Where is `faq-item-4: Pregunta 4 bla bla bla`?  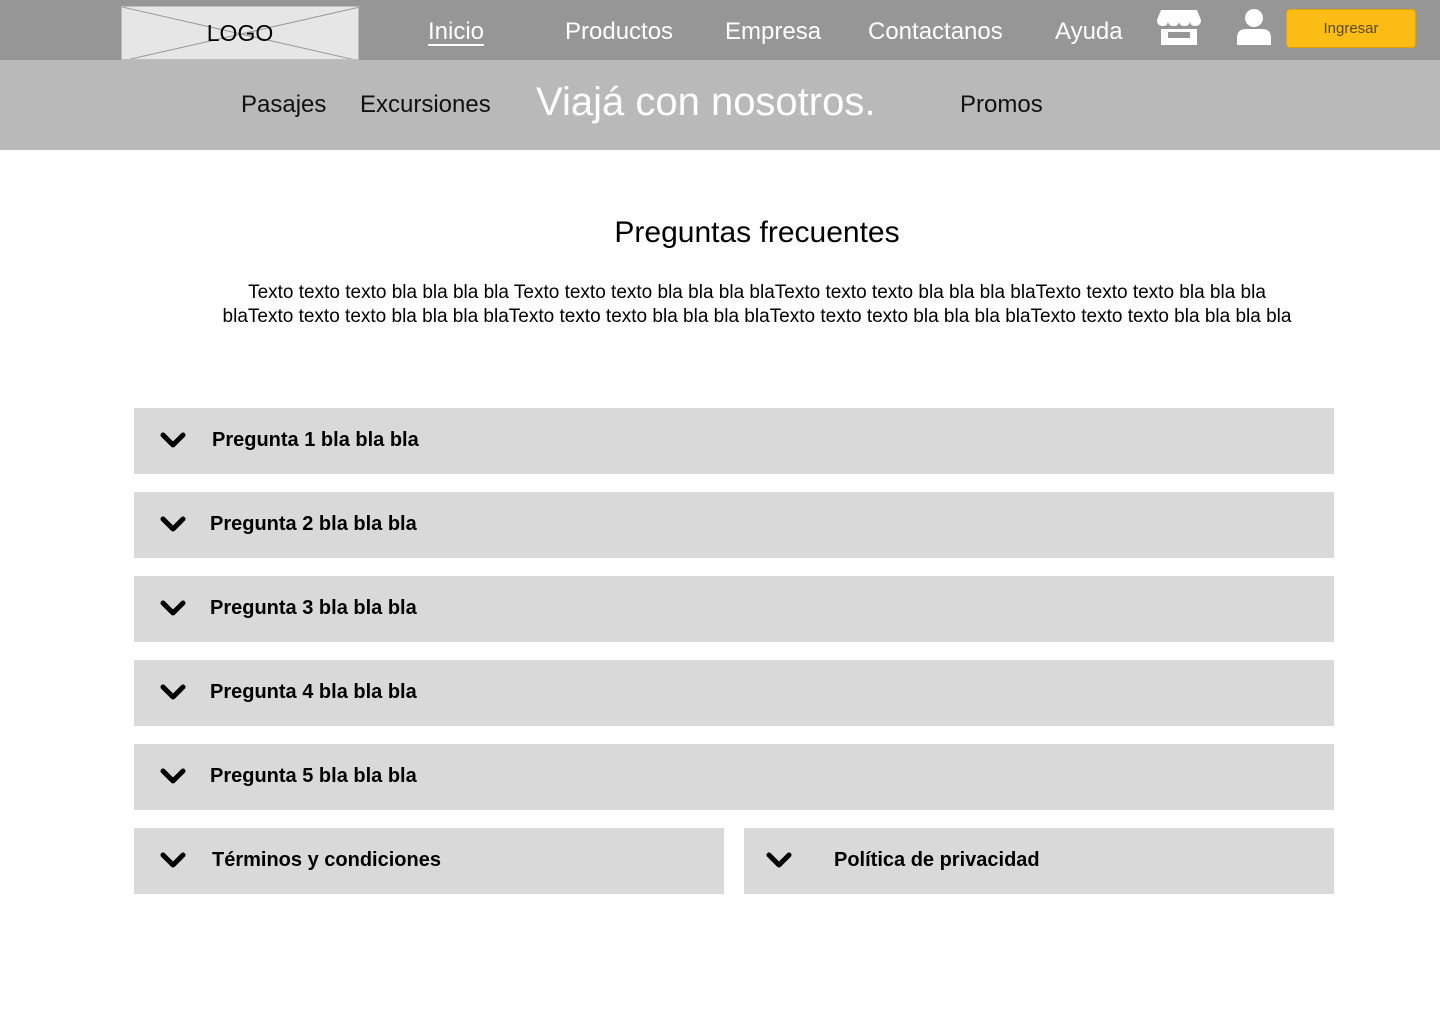
faq-item-4: Pregunta 4 bla bla bla is located at coordinates (734, 693).